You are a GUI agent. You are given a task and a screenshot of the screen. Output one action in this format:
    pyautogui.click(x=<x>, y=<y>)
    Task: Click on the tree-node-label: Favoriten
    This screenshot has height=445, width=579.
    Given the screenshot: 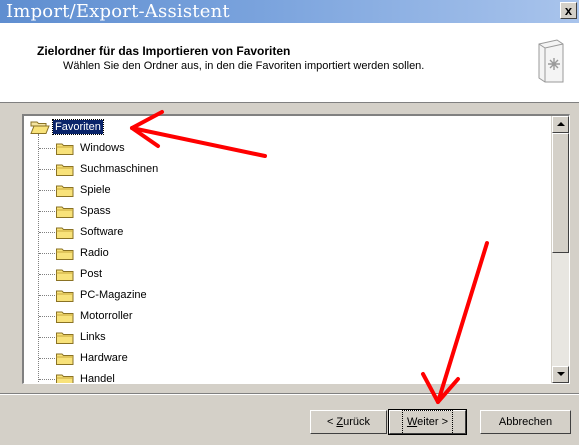 What is the action you would take?
    pyautogui.click(x=78, y=127)
    